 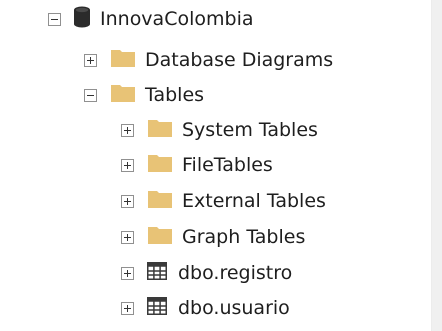 I want to click on folder-label: System Tables, so click(x=250, y=130).